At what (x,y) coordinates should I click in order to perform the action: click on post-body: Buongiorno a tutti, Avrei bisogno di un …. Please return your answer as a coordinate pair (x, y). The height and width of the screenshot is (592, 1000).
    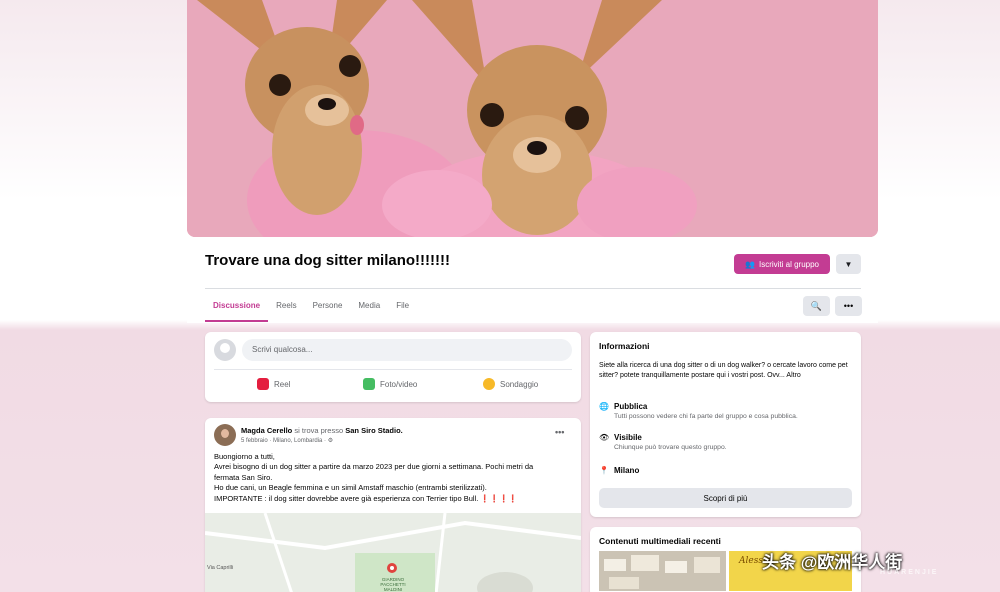
    Looking at the image, I should click on (394, 478).